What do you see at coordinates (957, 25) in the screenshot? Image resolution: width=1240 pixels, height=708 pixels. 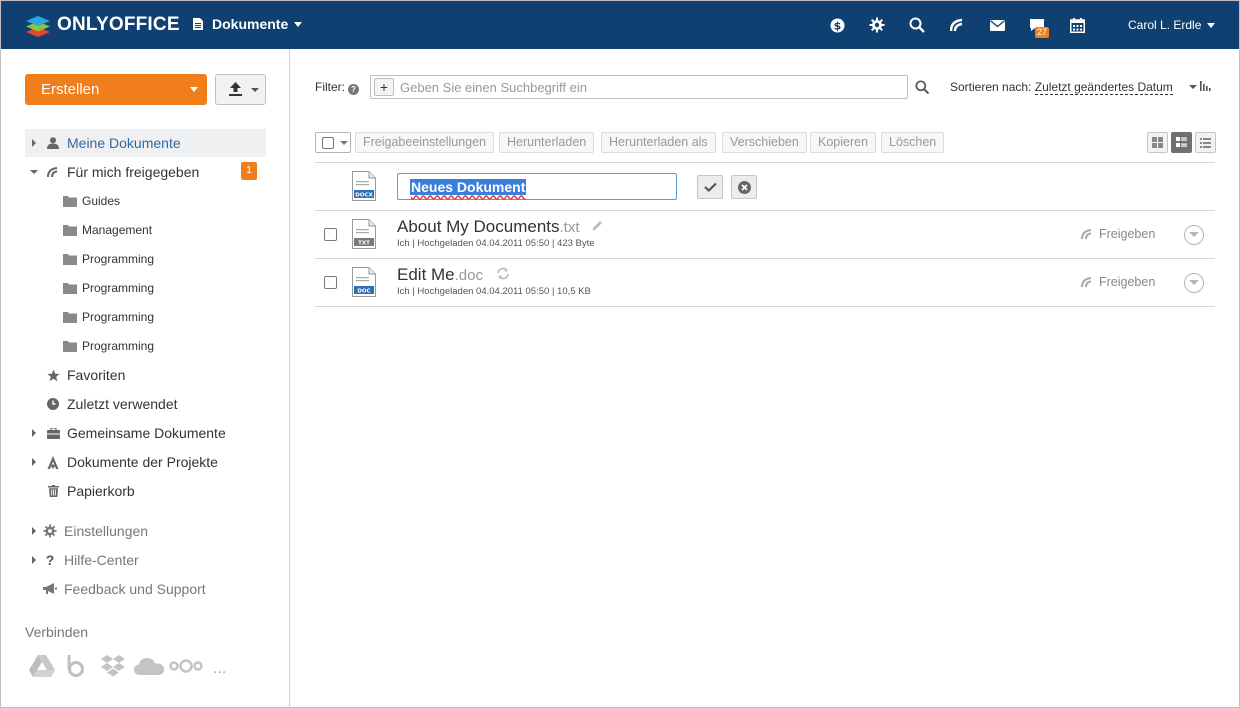 I see `feed-icon` at bounding box center [957, 25].